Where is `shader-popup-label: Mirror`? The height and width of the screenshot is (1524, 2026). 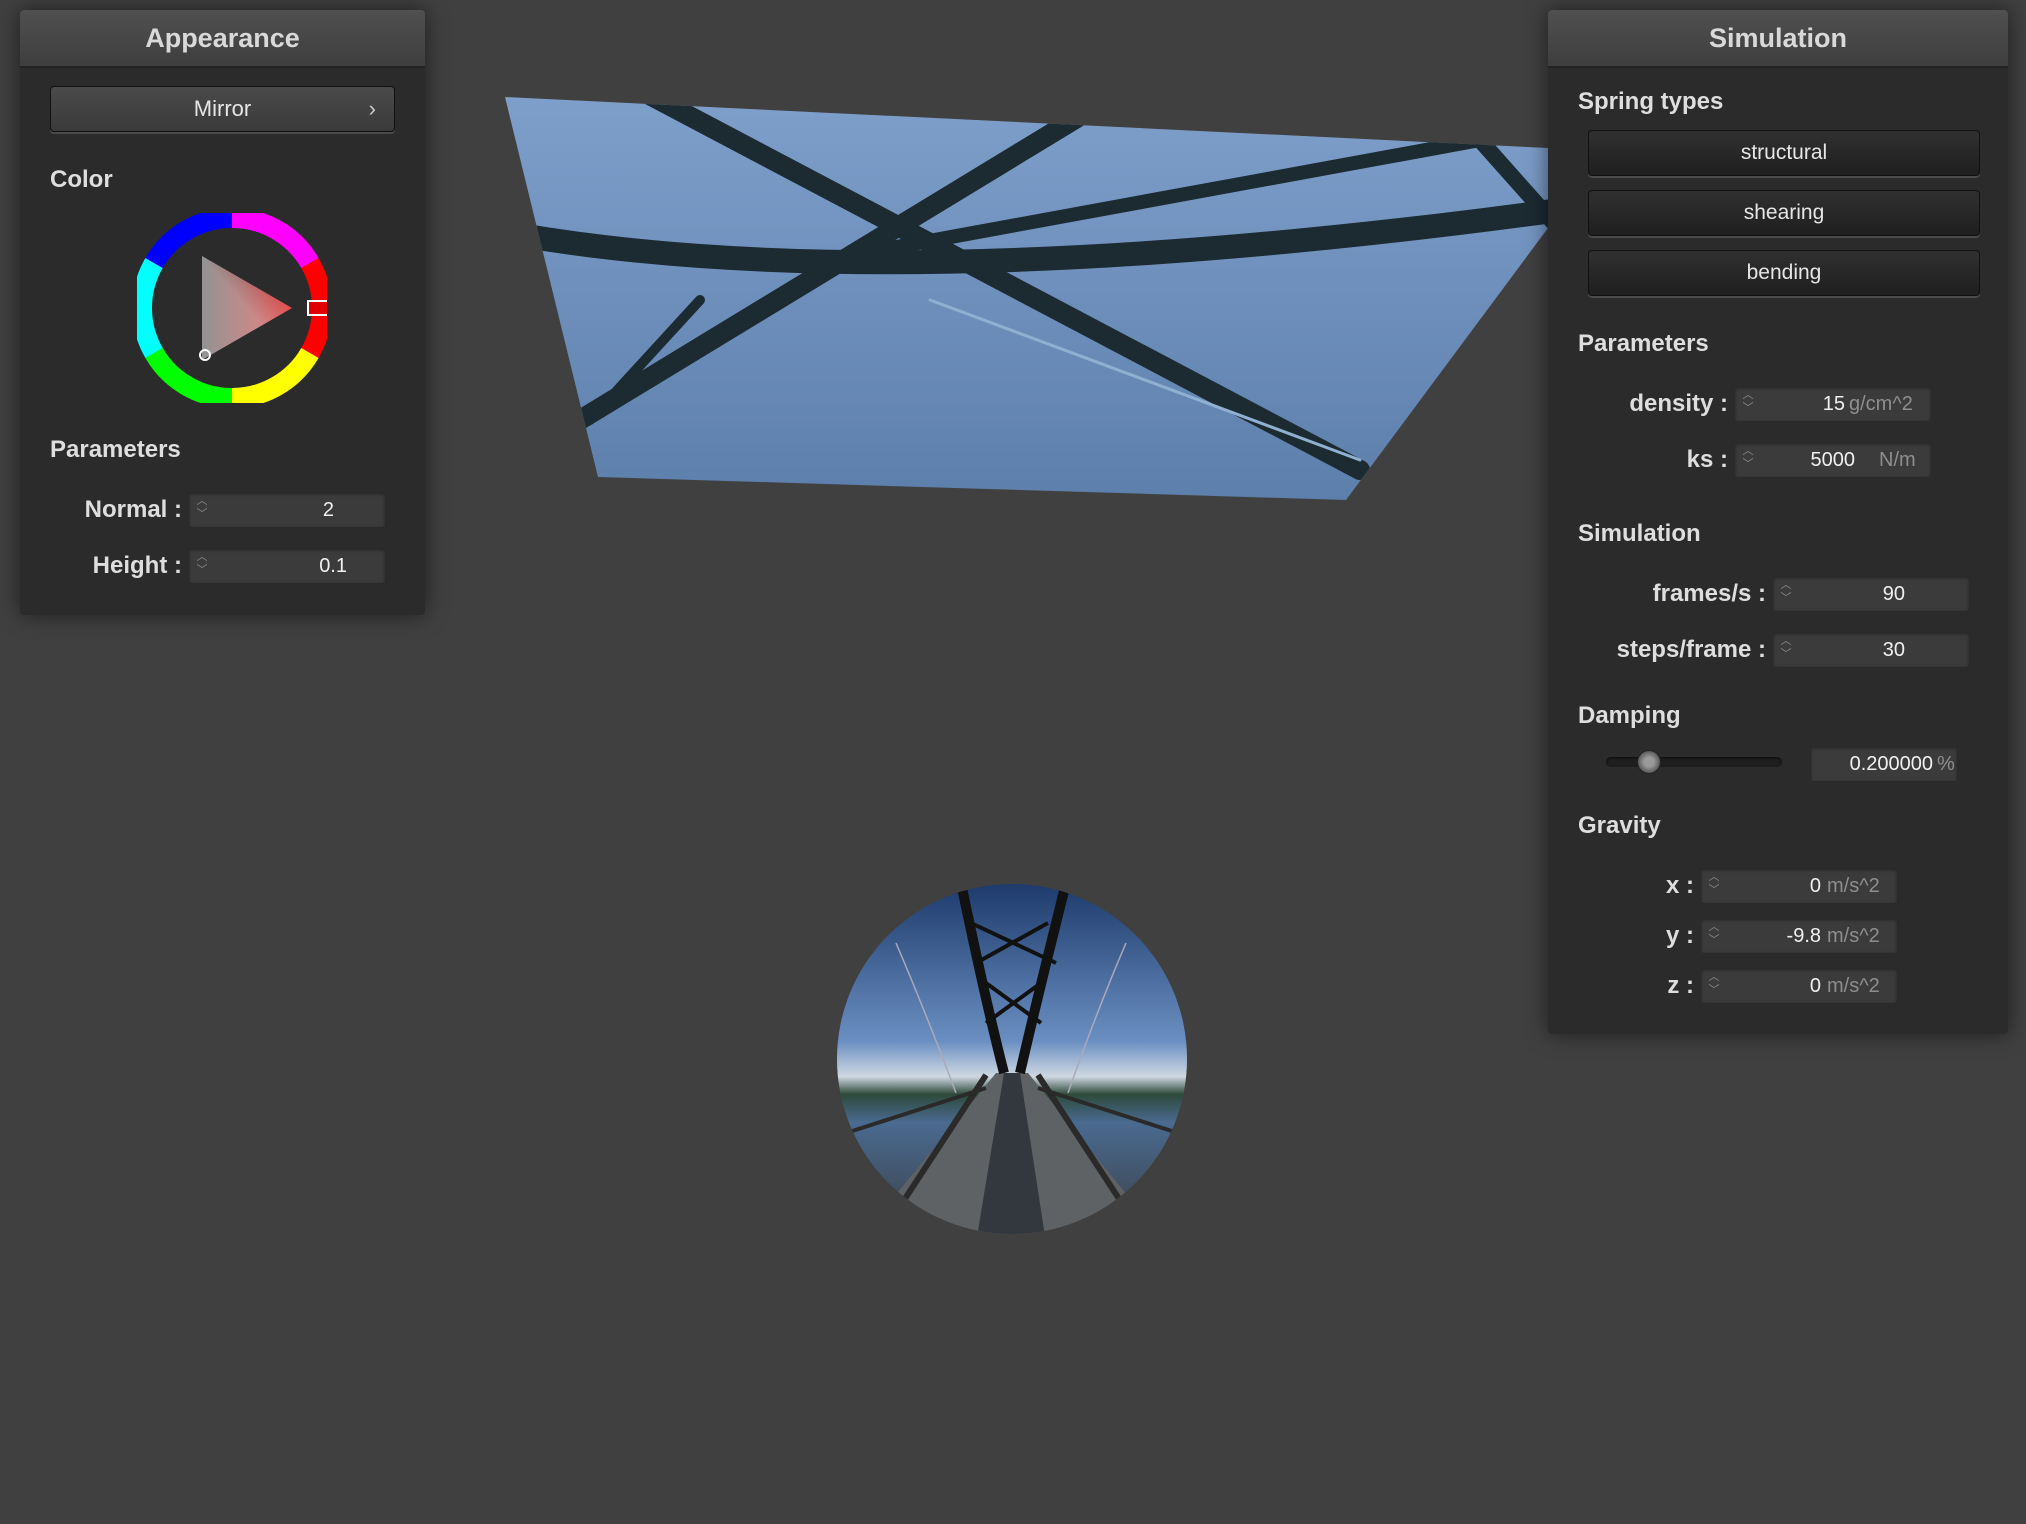 shader-popup-label: Mirror is located at coordinates (222, 108).